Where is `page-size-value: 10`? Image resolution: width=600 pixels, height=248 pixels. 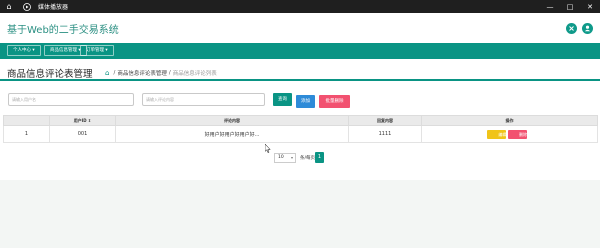
page-size-value: 10 is located at coordinates (281, 157).